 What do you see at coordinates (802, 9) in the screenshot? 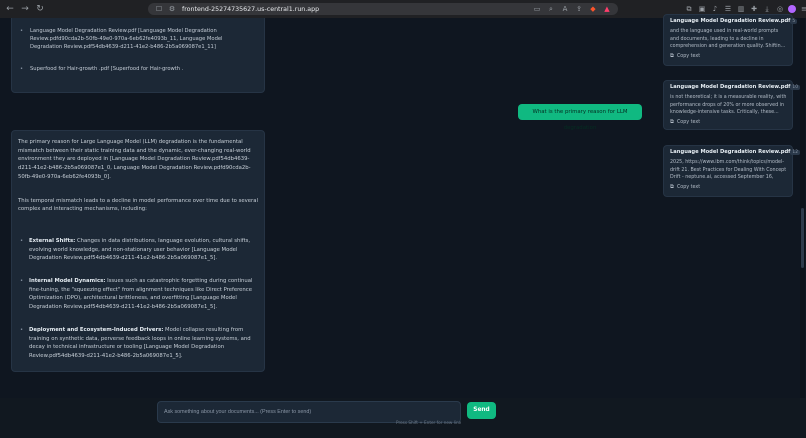
I see `menu-icon: ≡` at bounding box center [802, 9].